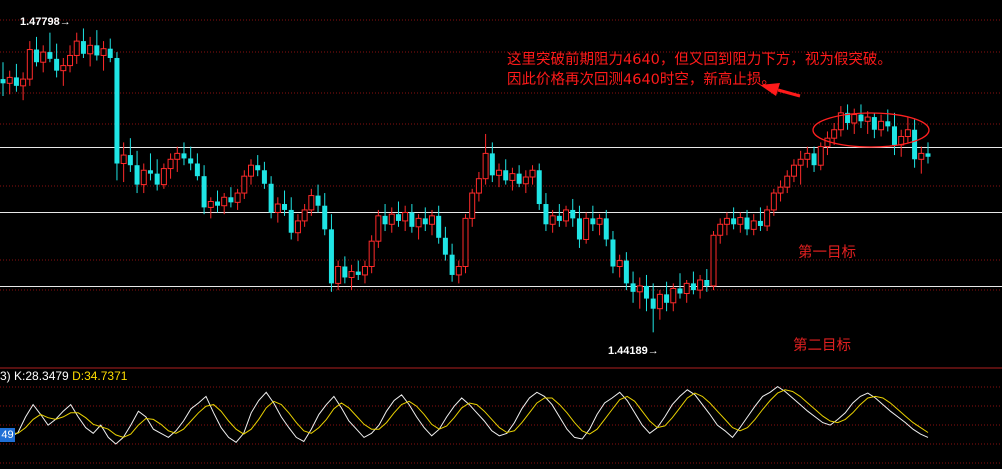 This screenshot has height=469, width=1002. What do you see at coordinates (45, 22) in the screenshot?
I see `high-price-marker: 1.47798→` at bounding box center [45, 22].